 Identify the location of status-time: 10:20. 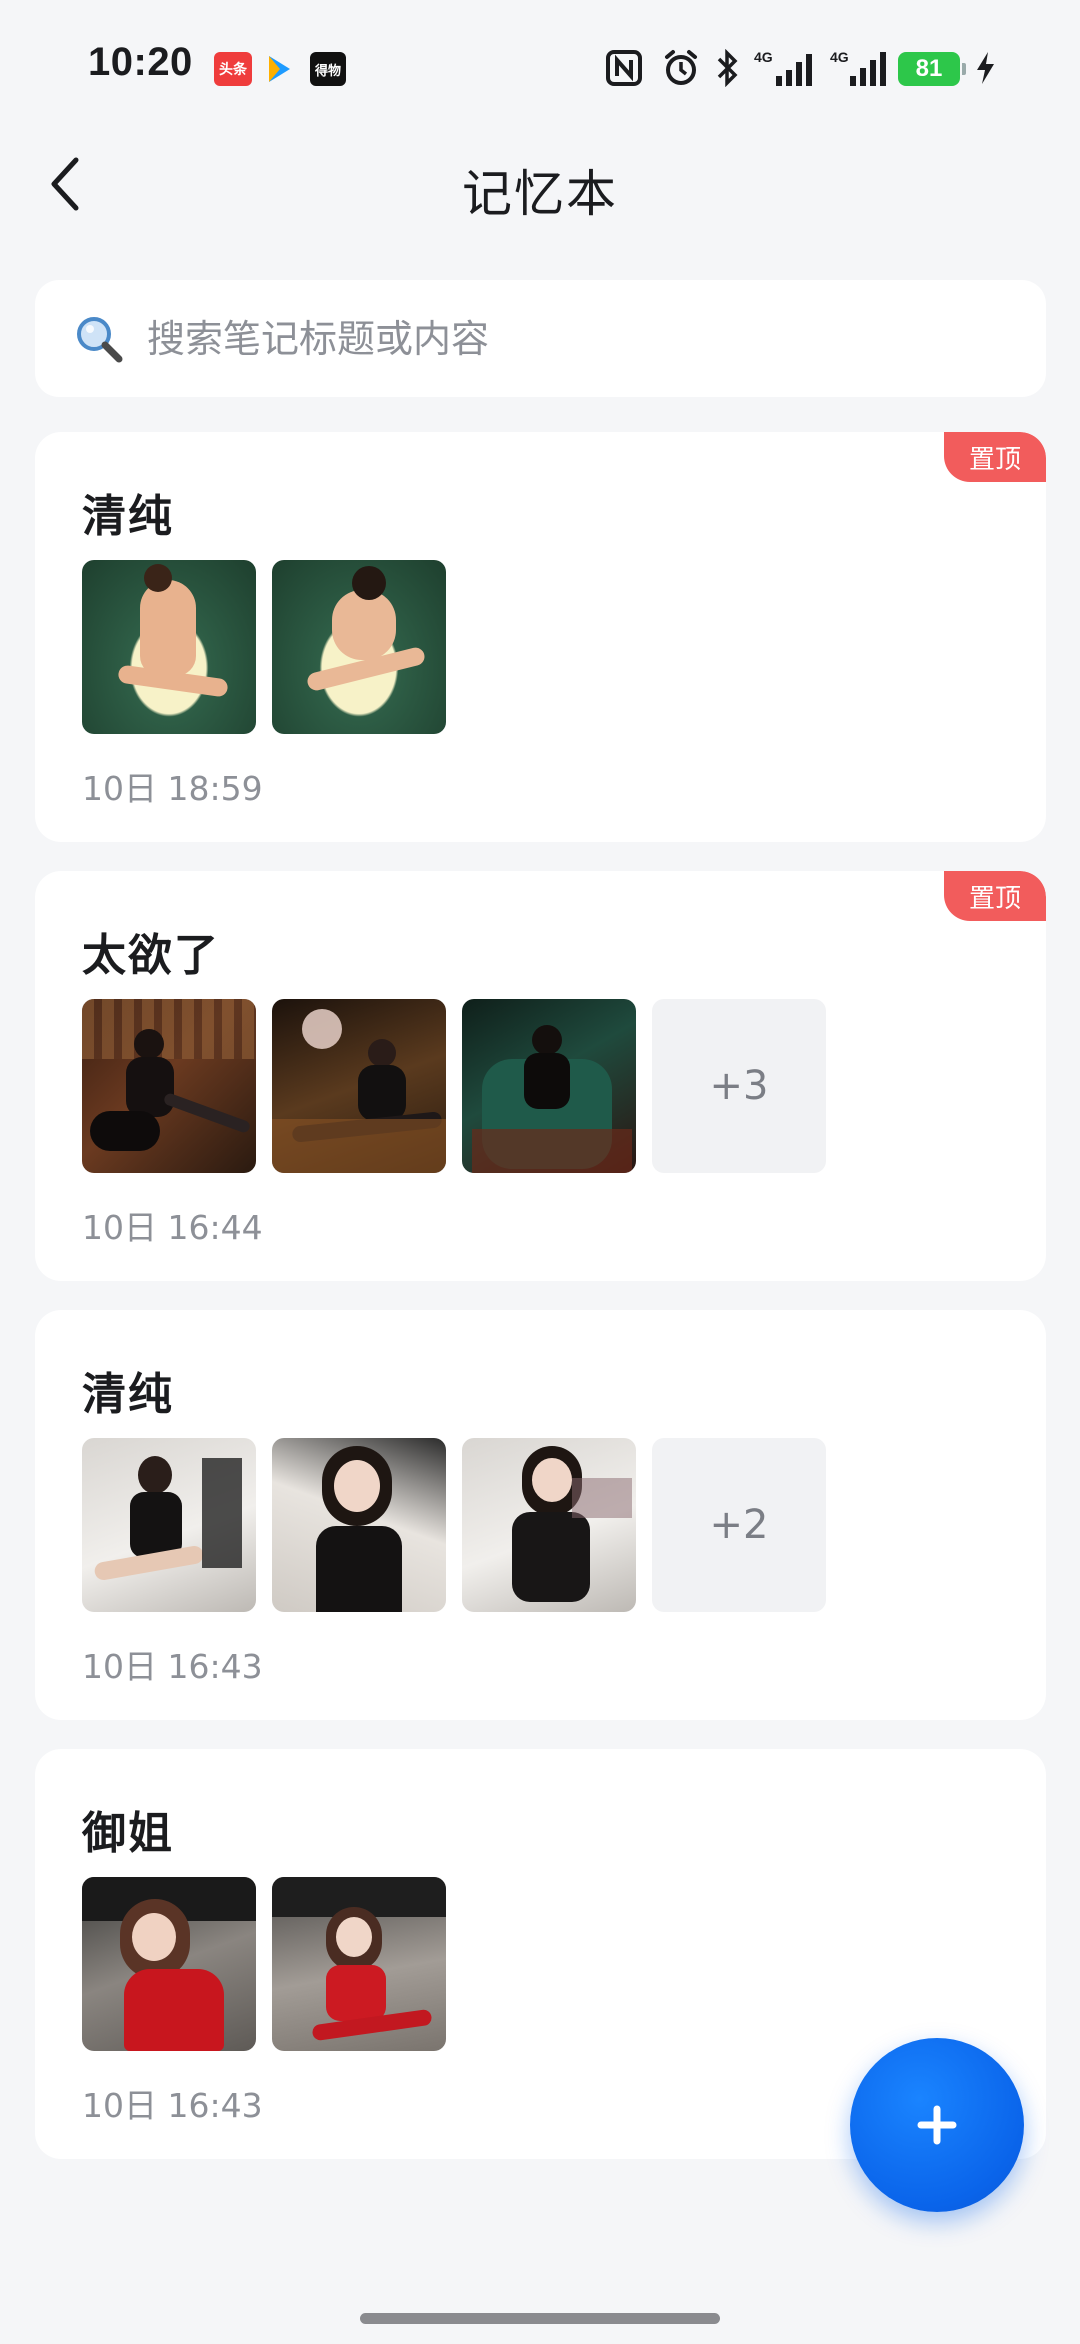
(140, 62).